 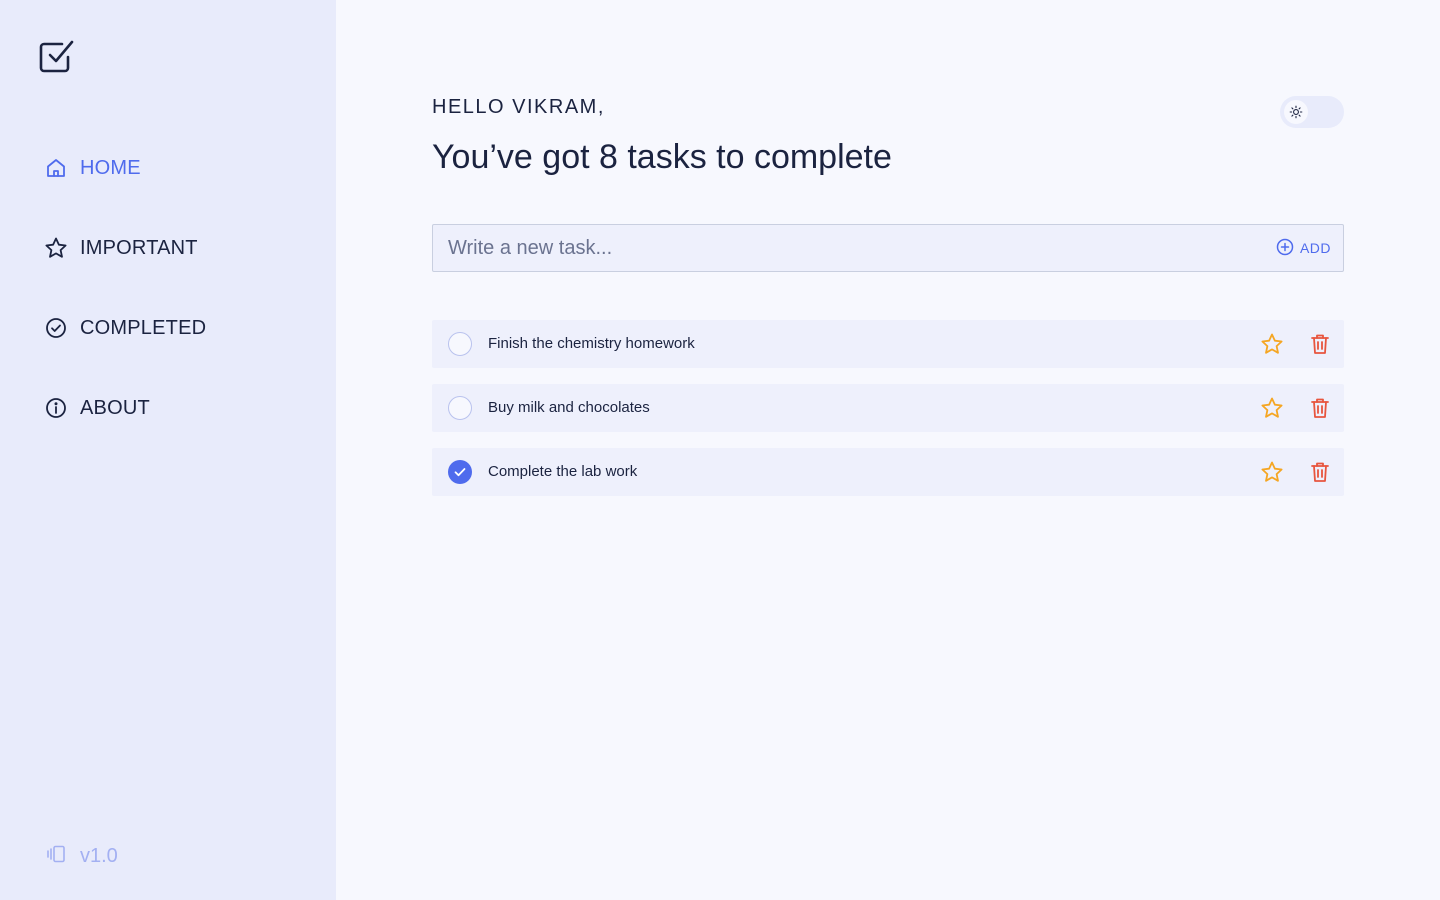 What do you see at coordinates (56, 168) in the screenshot?
I see `home-icon` at bounding box center [56, 168].